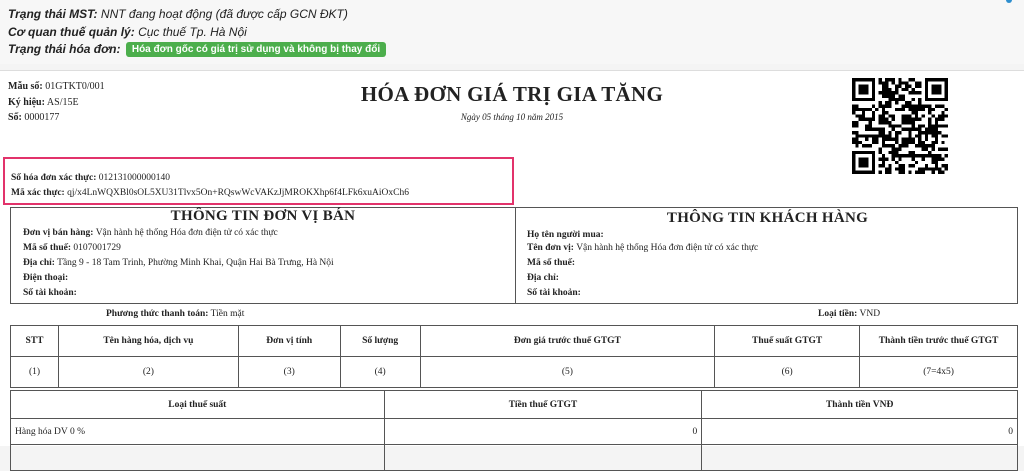  I want to click on seller-address-label: Địa chỉ:, so click(39, 263).